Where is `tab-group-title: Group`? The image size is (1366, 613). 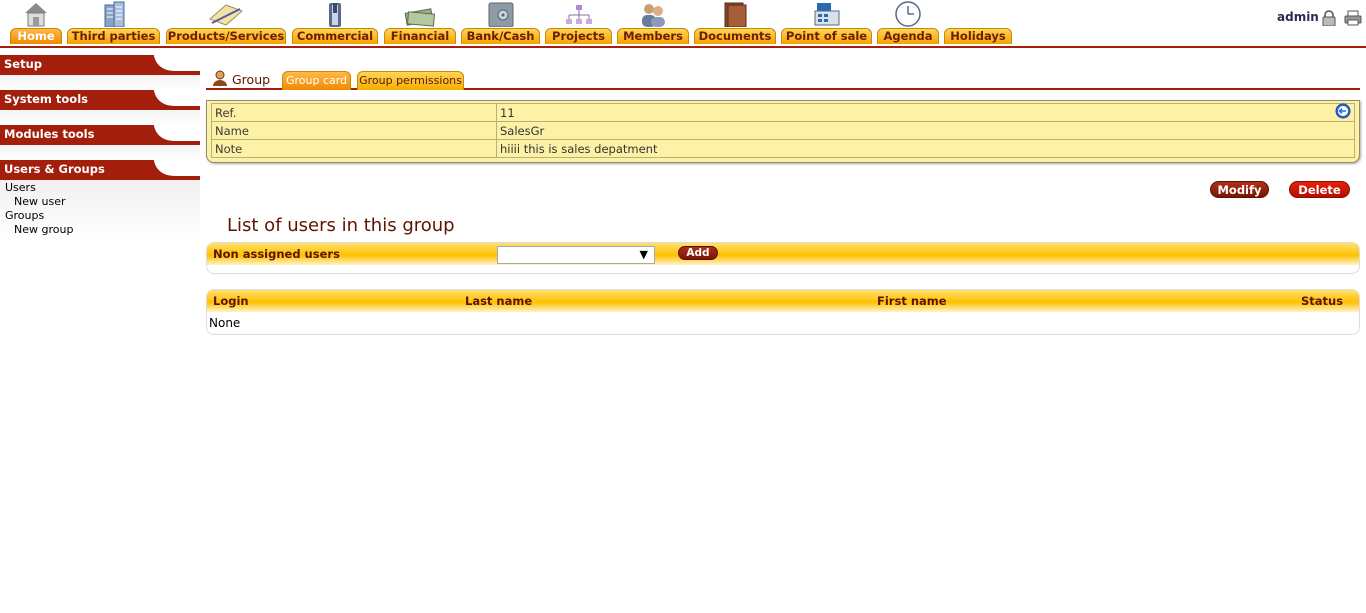 tab-group-title: Group is located at coordinates (241, 79).